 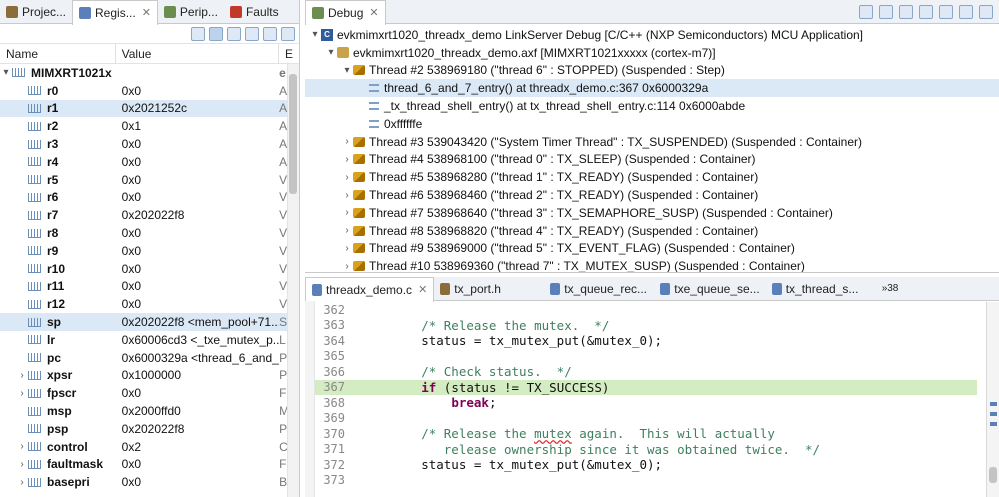 I want to click on register-row-r12: r12 0x0 V, so click(x=149, y=304).